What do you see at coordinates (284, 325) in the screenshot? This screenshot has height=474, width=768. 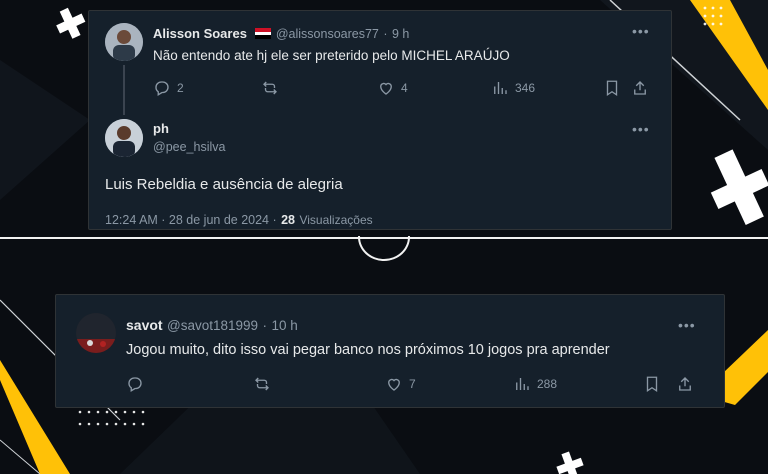 I see `tweet-time: 10 h` at bounding box center [284, 325].